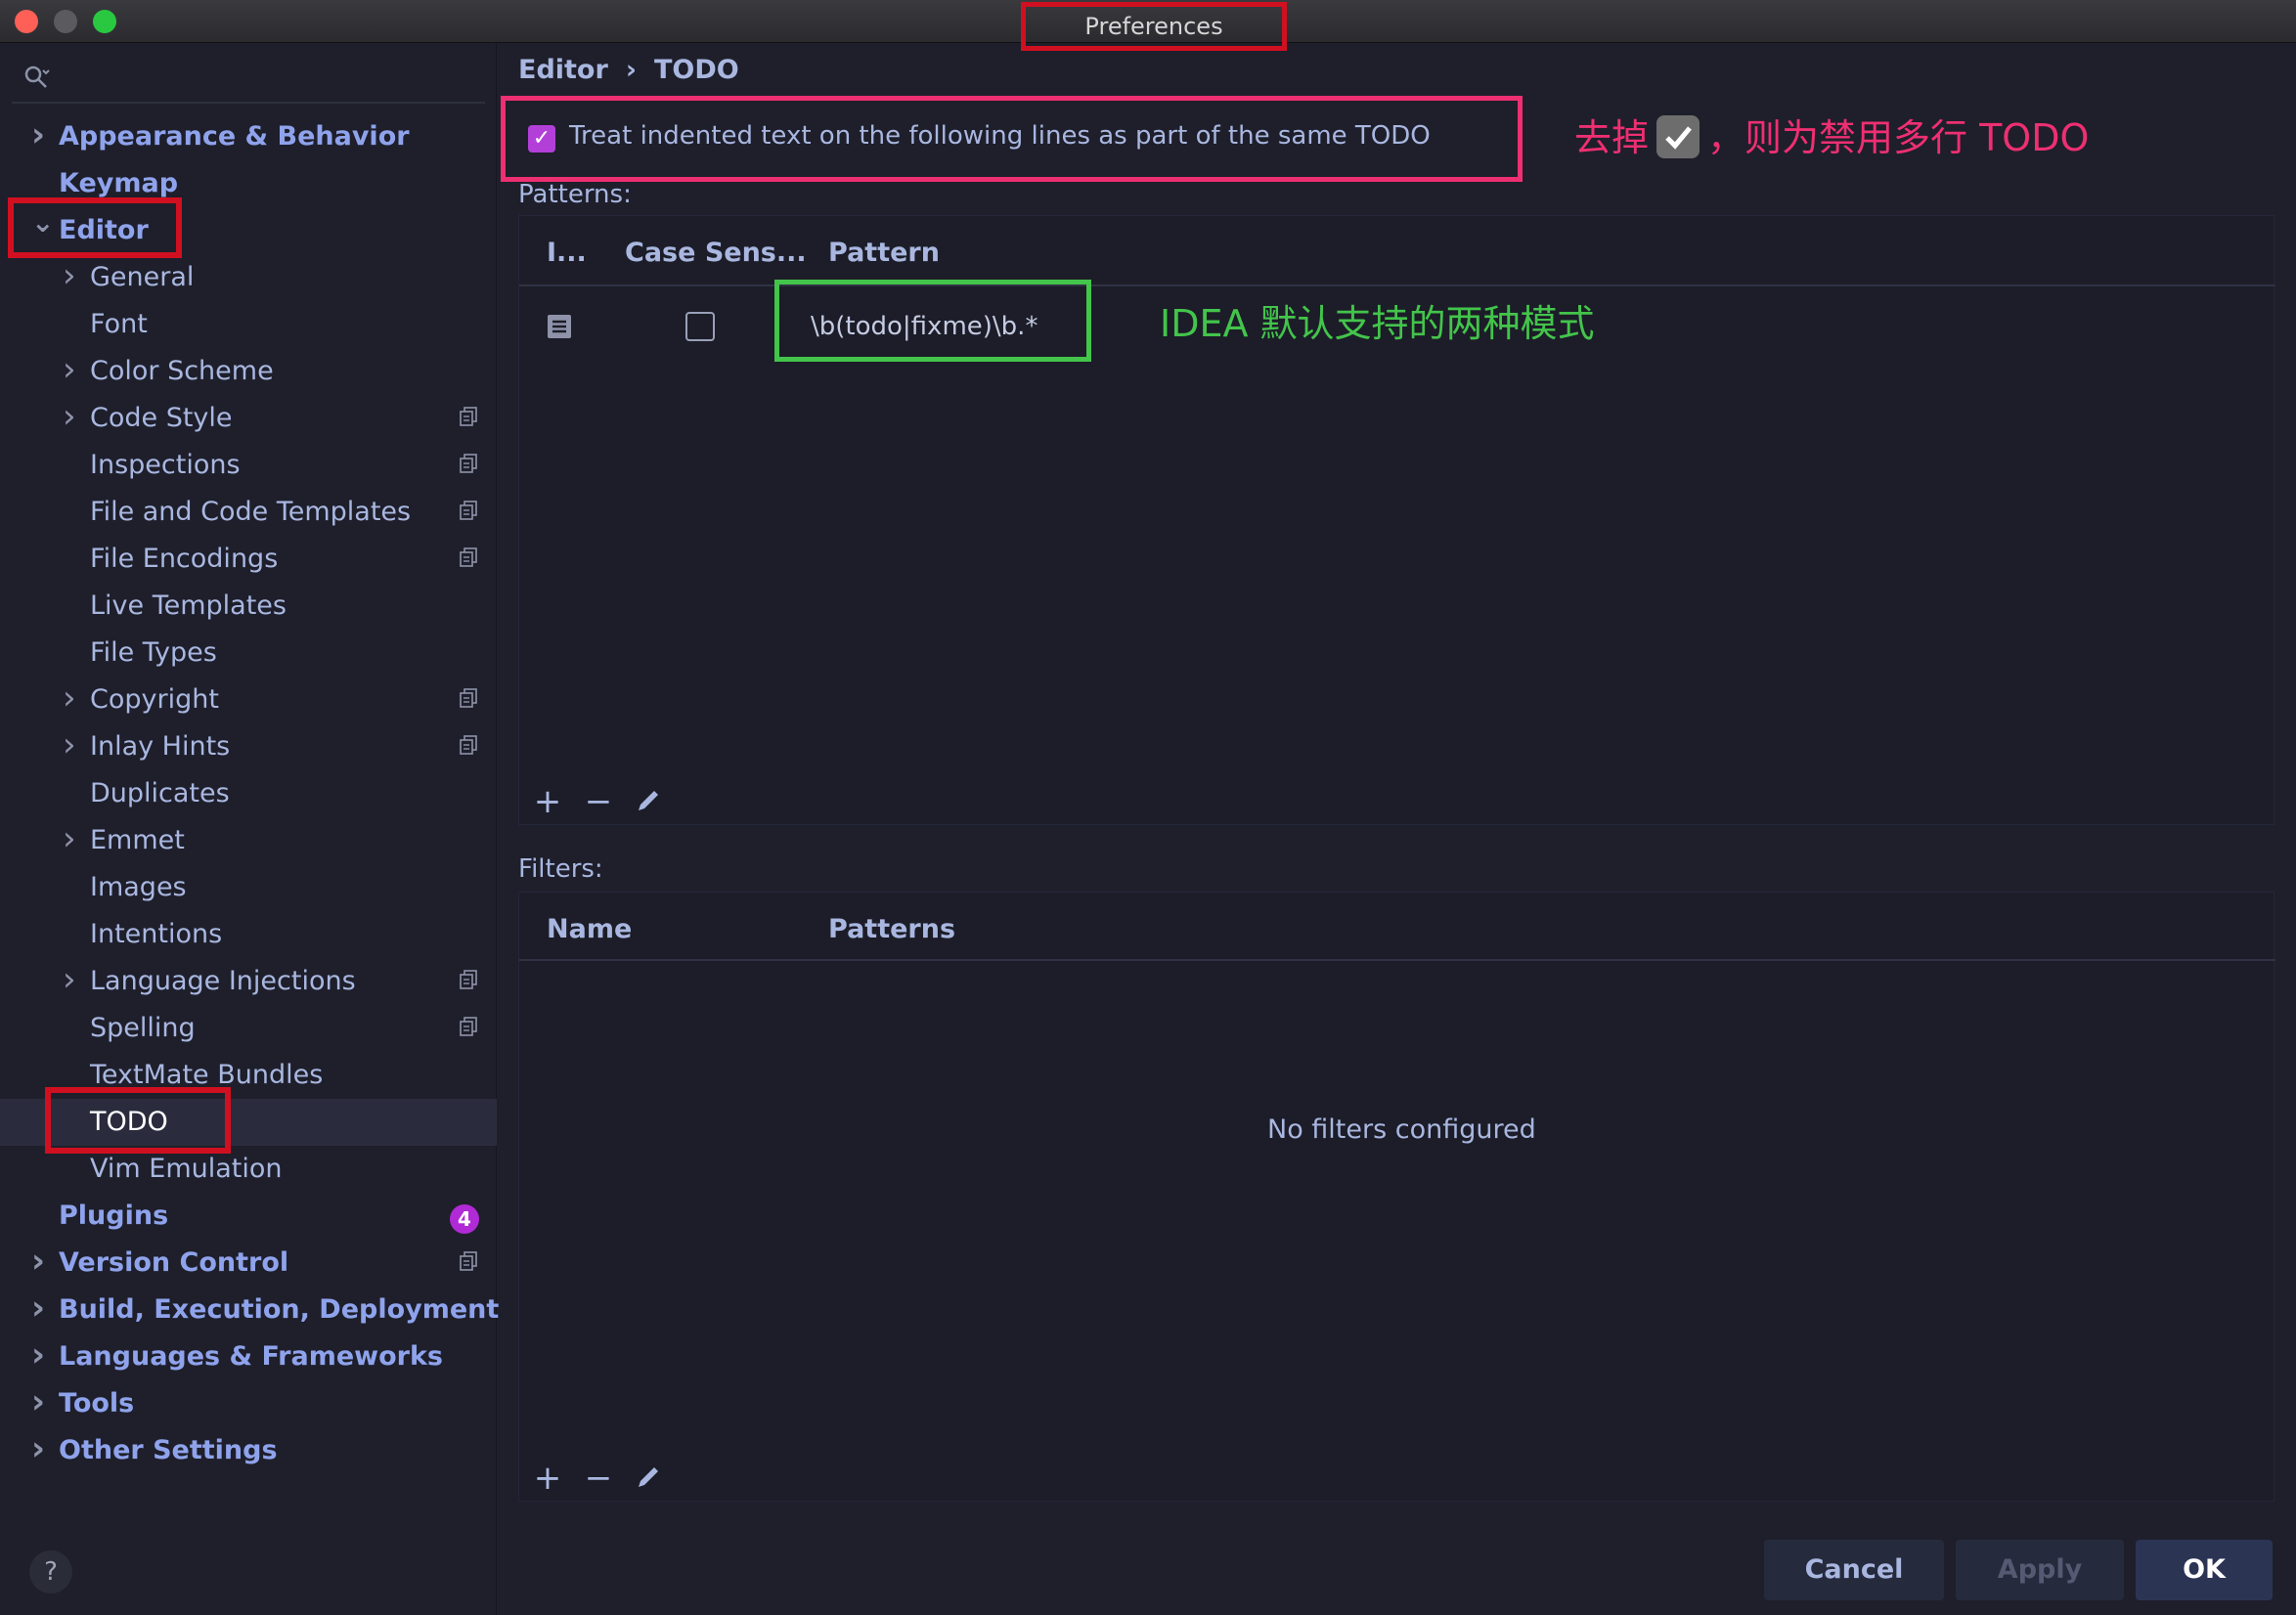 The image size is (2296, 1615). I want to click on add-pattern-button: +, so click(547, 801).